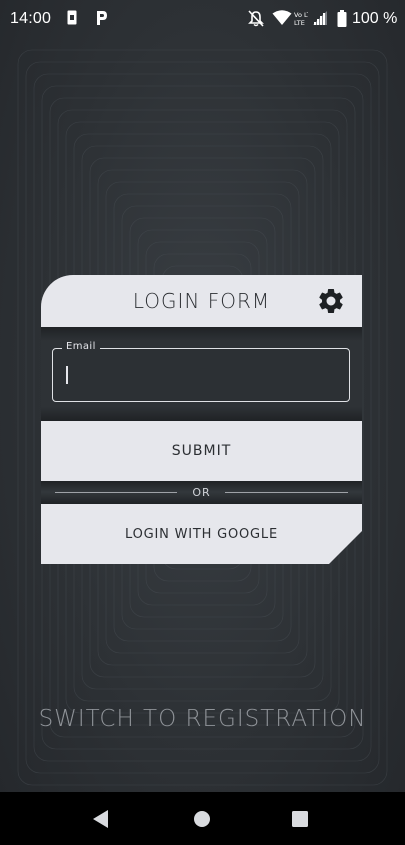  I want to click on back-icon, so click(100, 819).